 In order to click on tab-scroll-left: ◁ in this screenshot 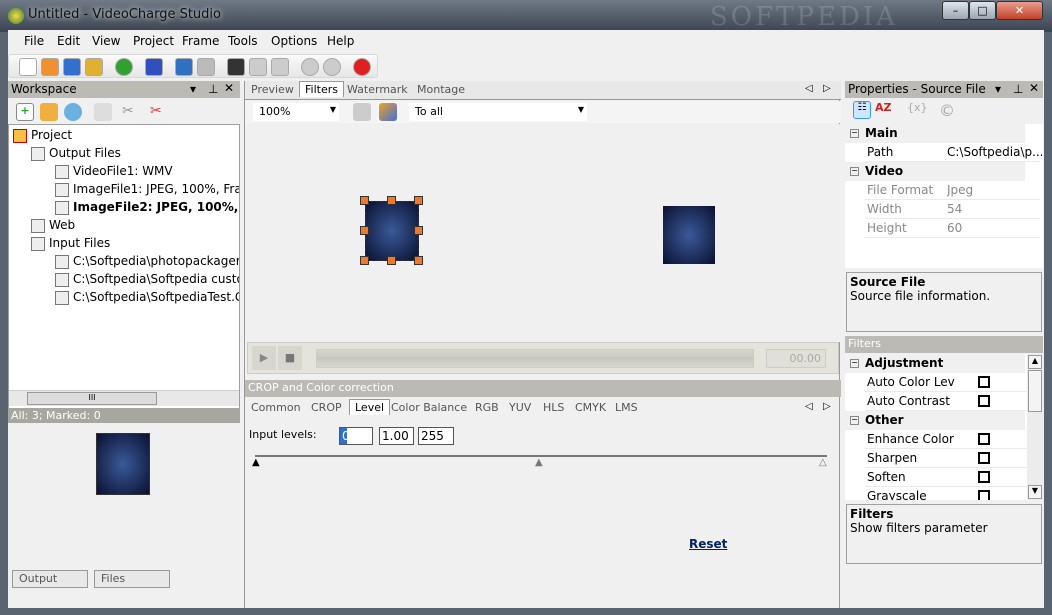, I will do `click(809, 88)`.